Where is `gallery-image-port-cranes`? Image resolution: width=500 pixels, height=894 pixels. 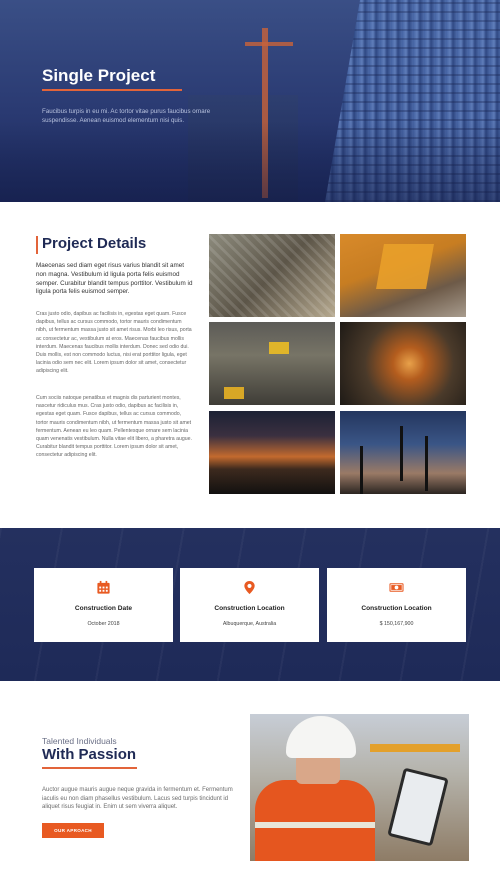 gallery-image-port-cranes is located at coordinates (403, 452).